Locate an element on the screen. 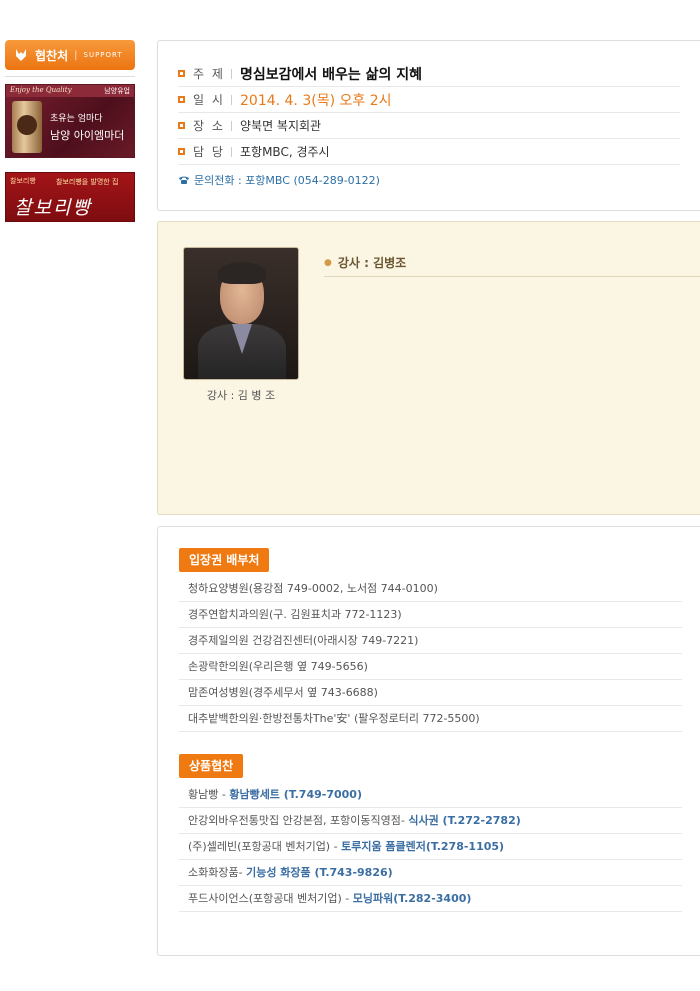  banner2-small-left: 찰보리빵 is located at coordinates (23, 181).